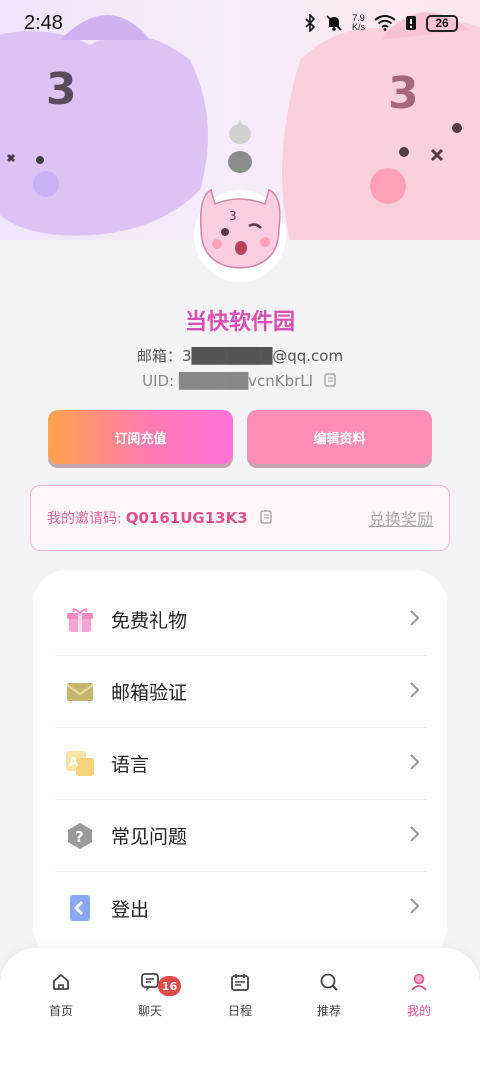 Image resolution: width=480 pixels, height=1066 pixels. Describe the element at coordinates (149, 837) in the screenshot. I see `menu-label: 常见问题` at that location.